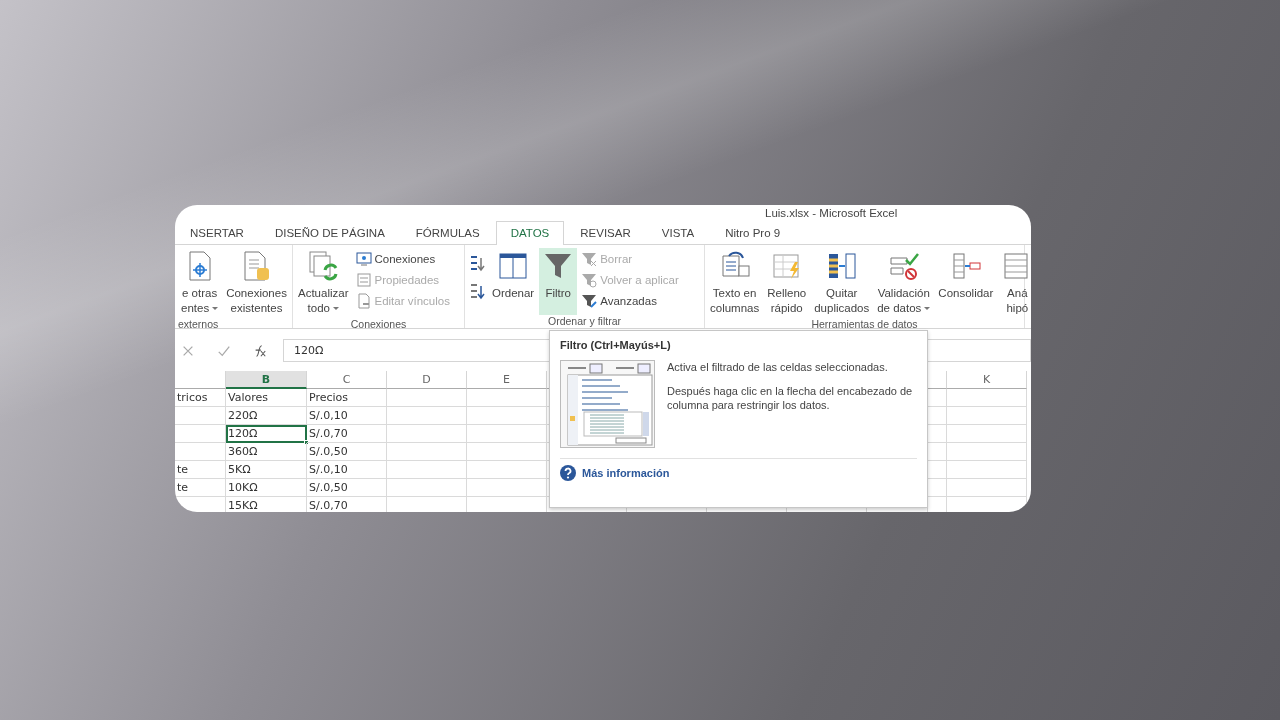 Image resolution: width=1280 pixels, height=720 pixels. What do you see at coordinates (266, 398) in the screenshot?
I see `table-cell: Valores` at bounding box center [266, 398].